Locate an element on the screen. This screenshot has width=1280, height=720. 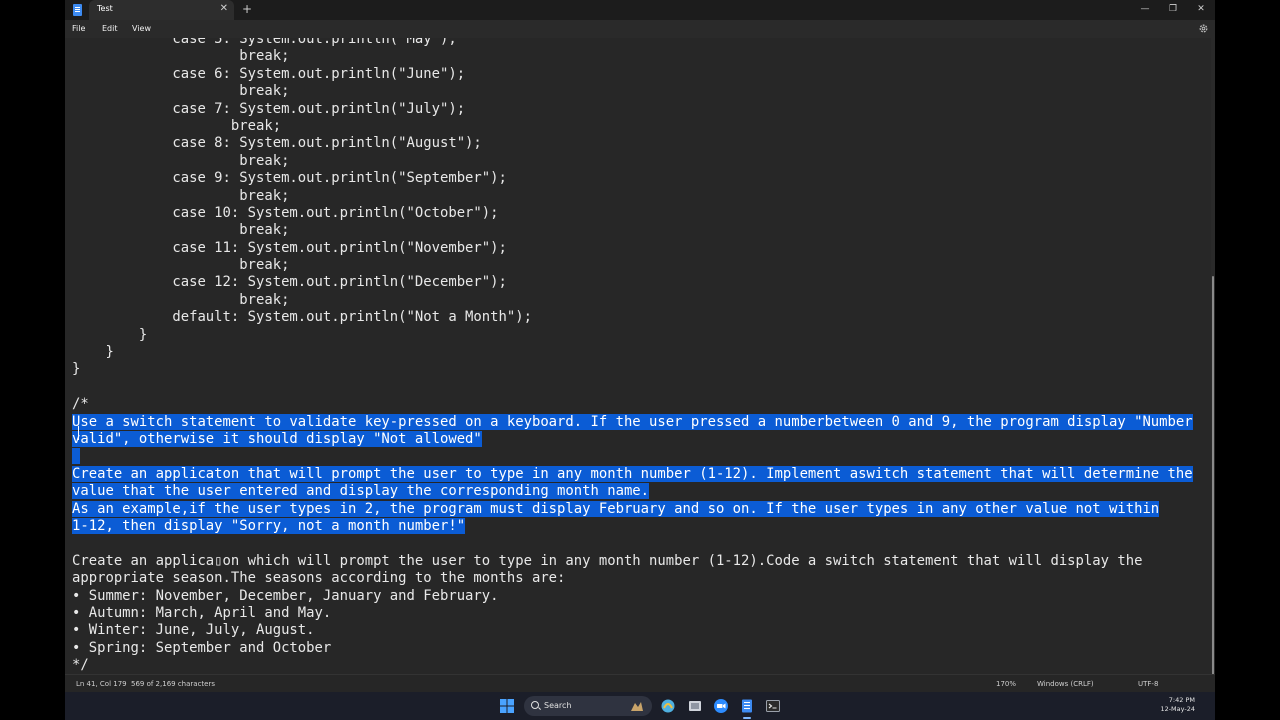
code-line-text: case 11: System.out.println("November"); is located at coordinates (289, 247).